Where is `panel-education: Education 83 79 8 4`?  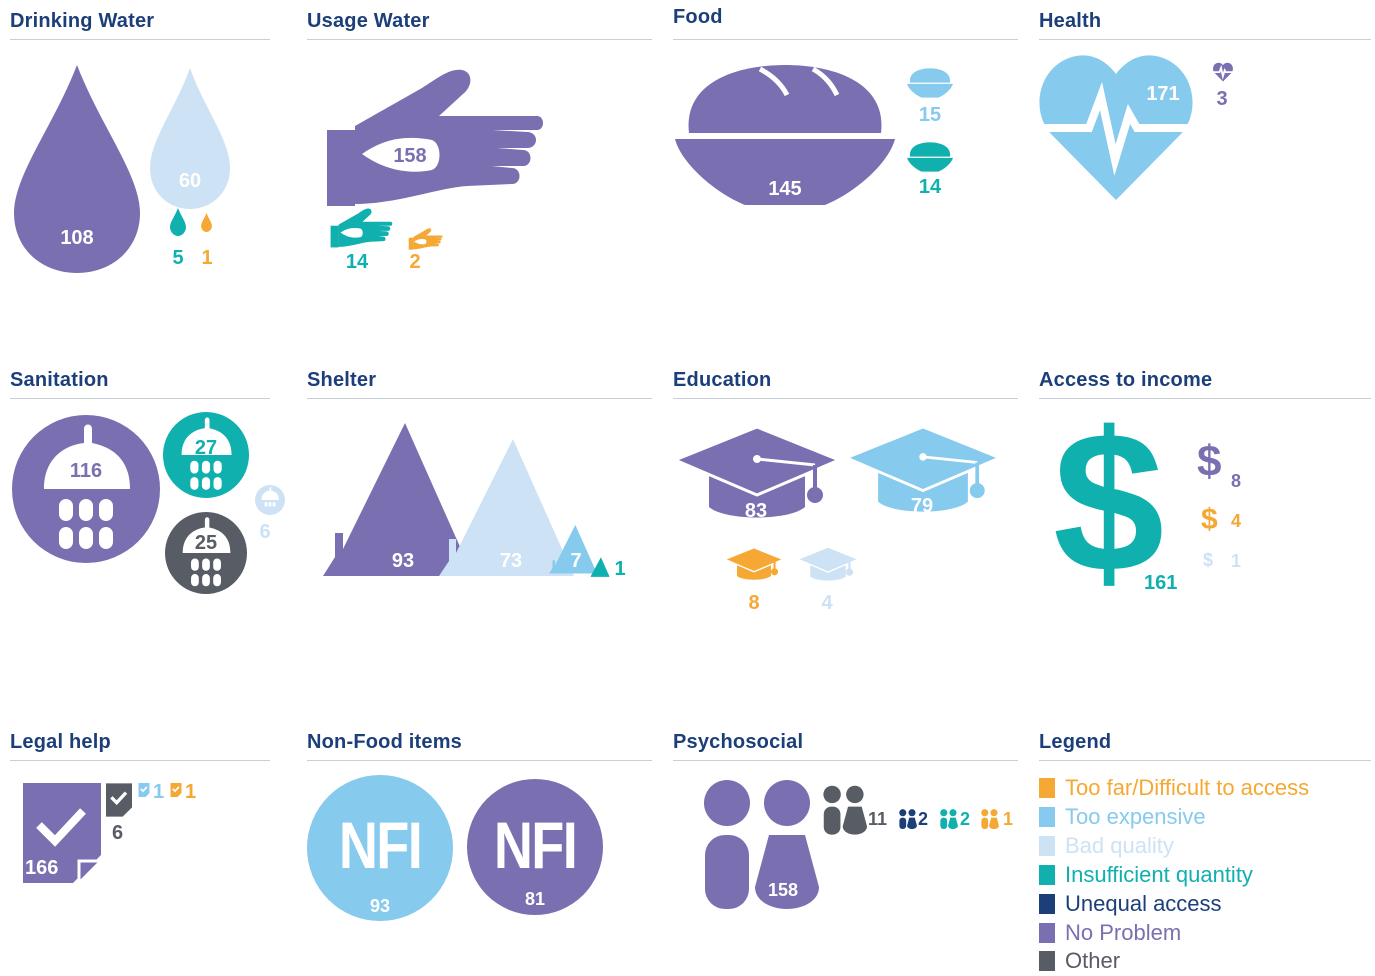 panel-education: Education 83 79 8 4 is located at coordinates (844, 499).